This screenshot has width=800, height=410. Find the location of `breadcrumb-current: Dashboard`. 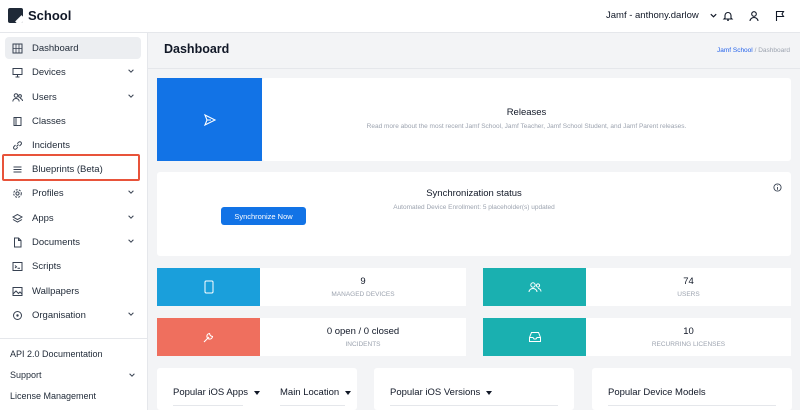

breadcrumb-current: Dashboard is located at coordinates (774, 50).